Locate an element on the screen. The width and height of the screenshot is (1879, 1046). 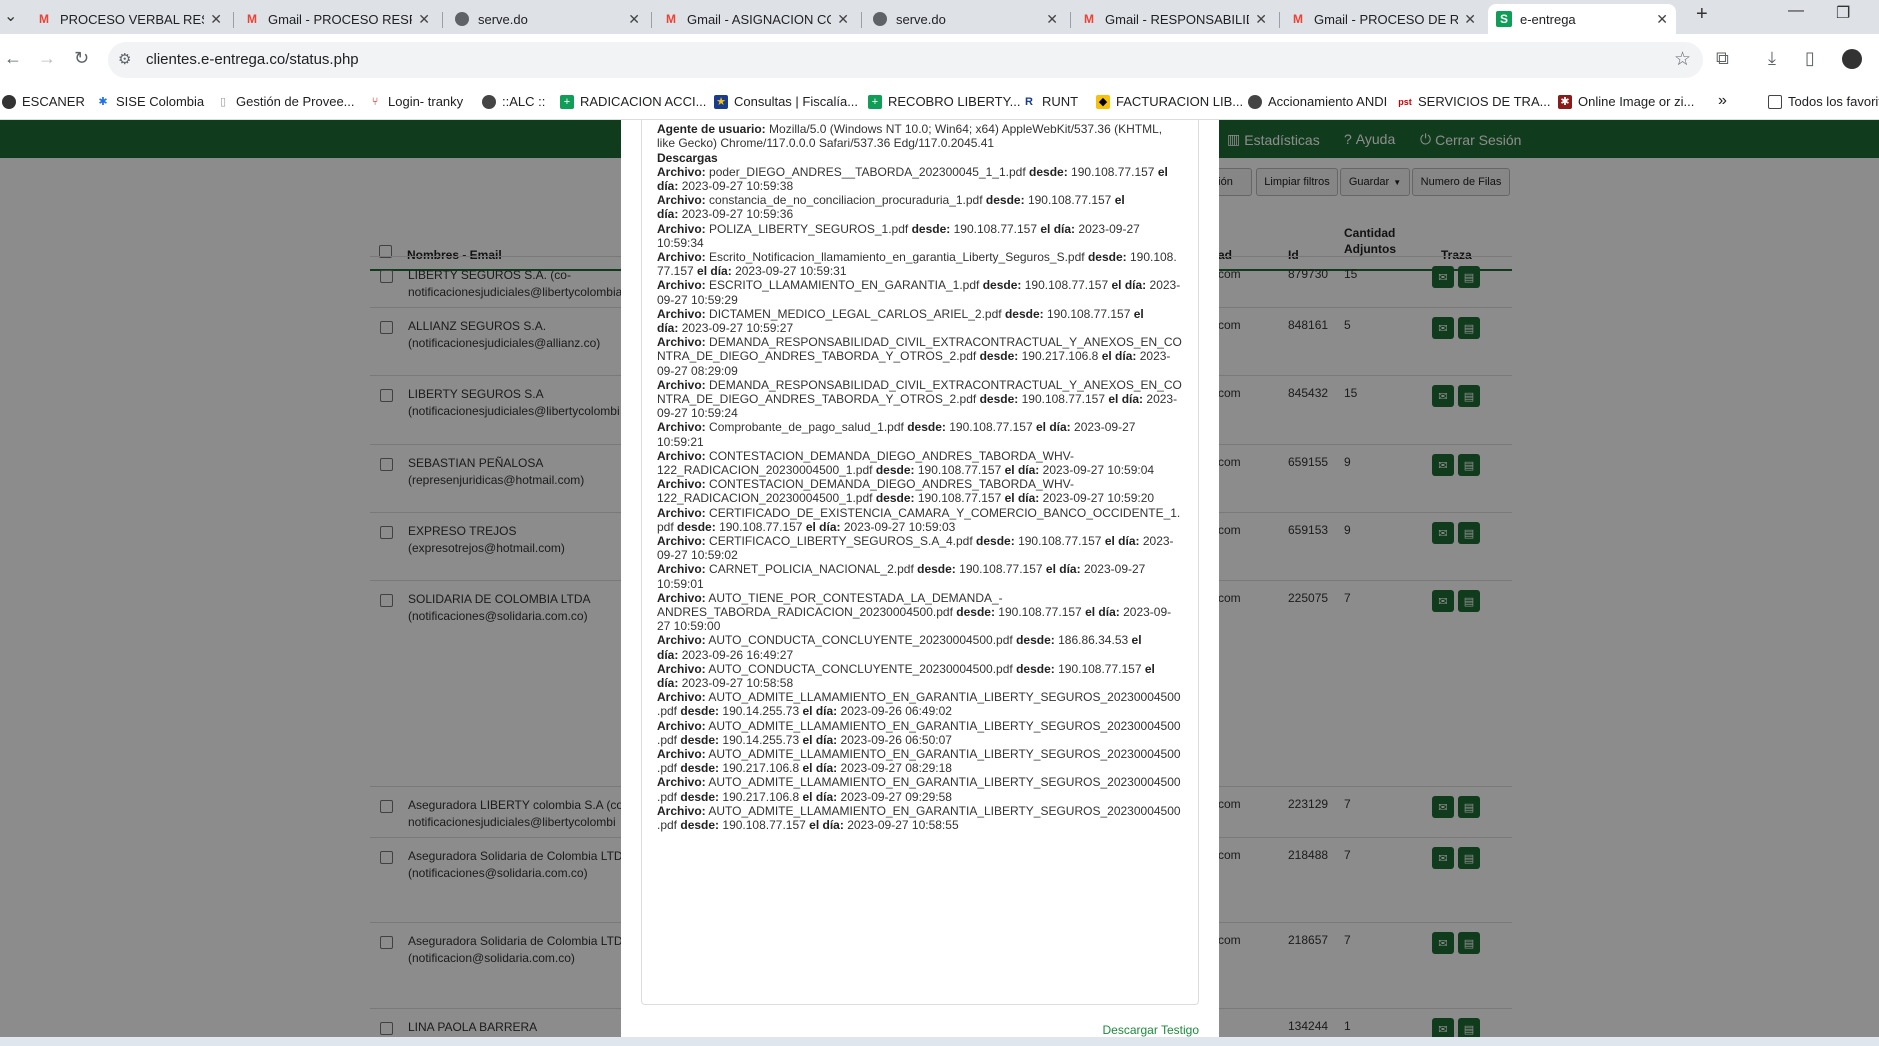
bookmark-item: R RUNT is located at coordinates (1050, 101).